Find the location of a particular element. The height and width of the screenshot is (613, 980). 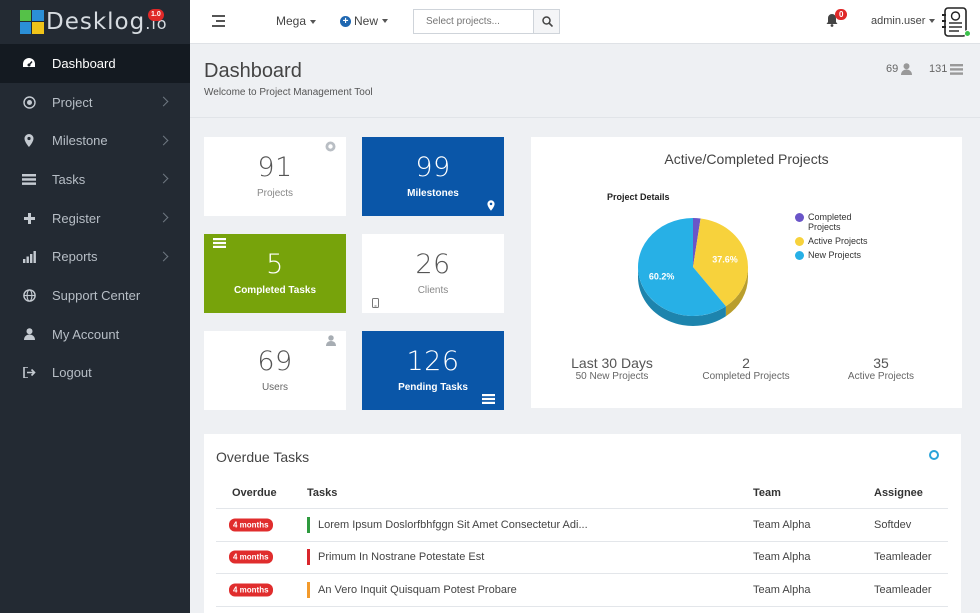

sidebar-item-reports: Reports is located at coordinates (95, 256).